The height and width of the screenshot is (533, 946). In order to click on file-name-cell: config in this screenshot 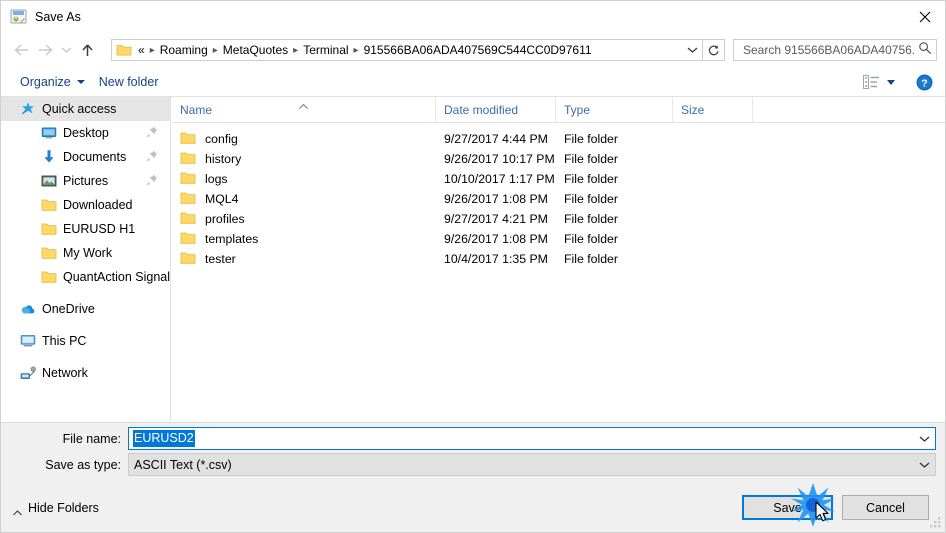, I will do `click(304, 139)`.